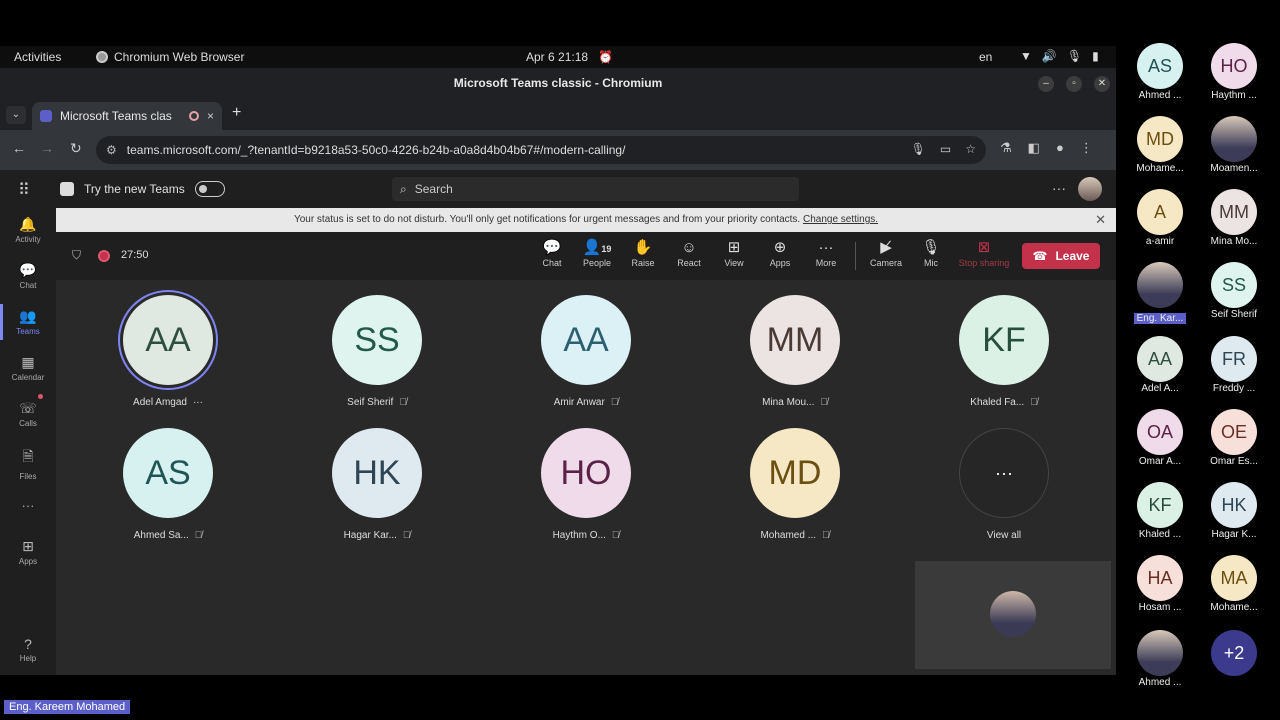 Image resolution: width=1280 pixels, height=720 pixels. I want to click on teams-favicon-icon, so click(46, 116).